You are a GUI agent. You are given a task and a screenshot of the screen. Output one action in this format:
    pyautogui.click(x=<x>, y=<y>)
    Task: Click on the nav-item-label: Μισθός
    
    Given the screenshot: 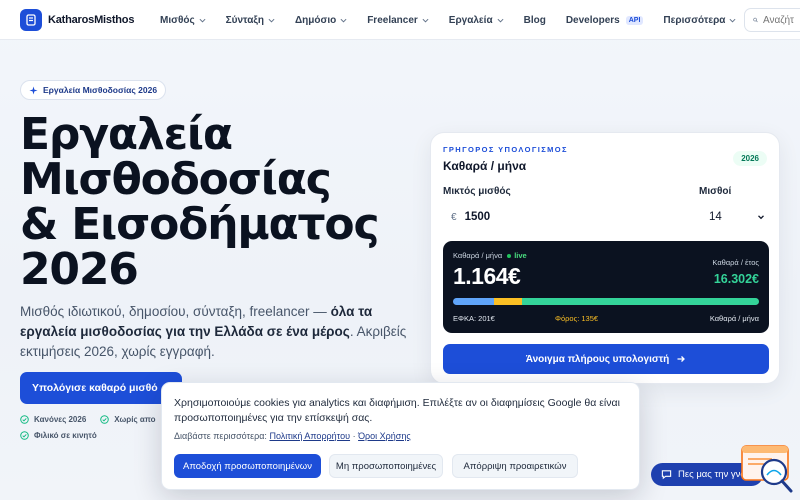 What is the action you would take?
    pyautogui.click(x=177, y=20)
    